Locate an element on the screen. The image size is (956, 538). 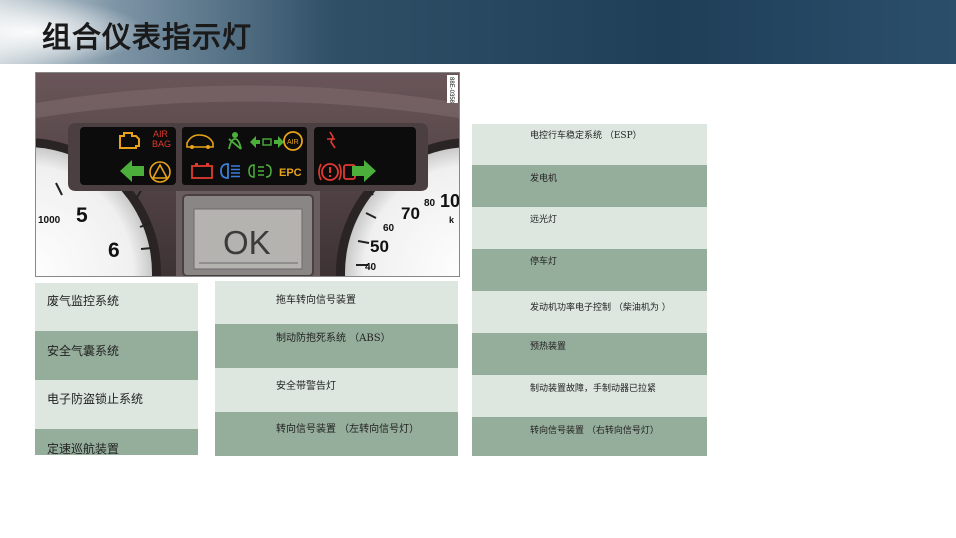
tick-50: 50 is located at coordinates (379, 246).